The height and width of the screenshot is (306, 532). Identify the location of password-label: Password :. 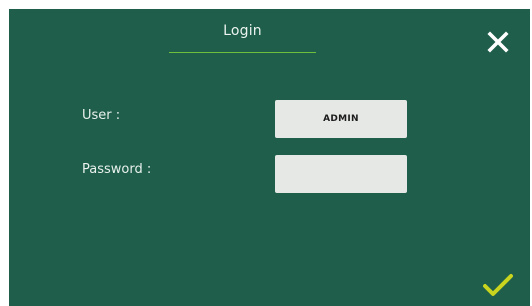
(117, 169).